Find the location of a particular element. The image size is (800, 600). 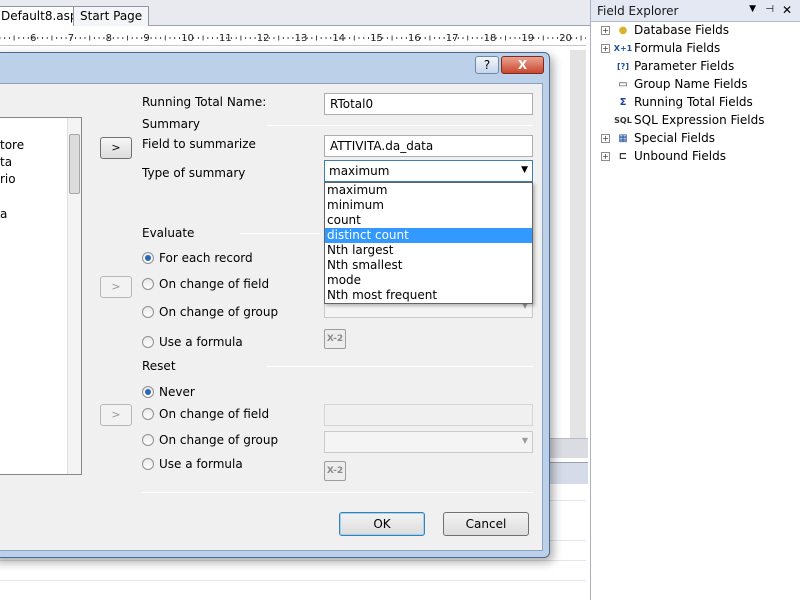

reset-use-formula-radio: Use a formula is located at coordinates (192, 464).